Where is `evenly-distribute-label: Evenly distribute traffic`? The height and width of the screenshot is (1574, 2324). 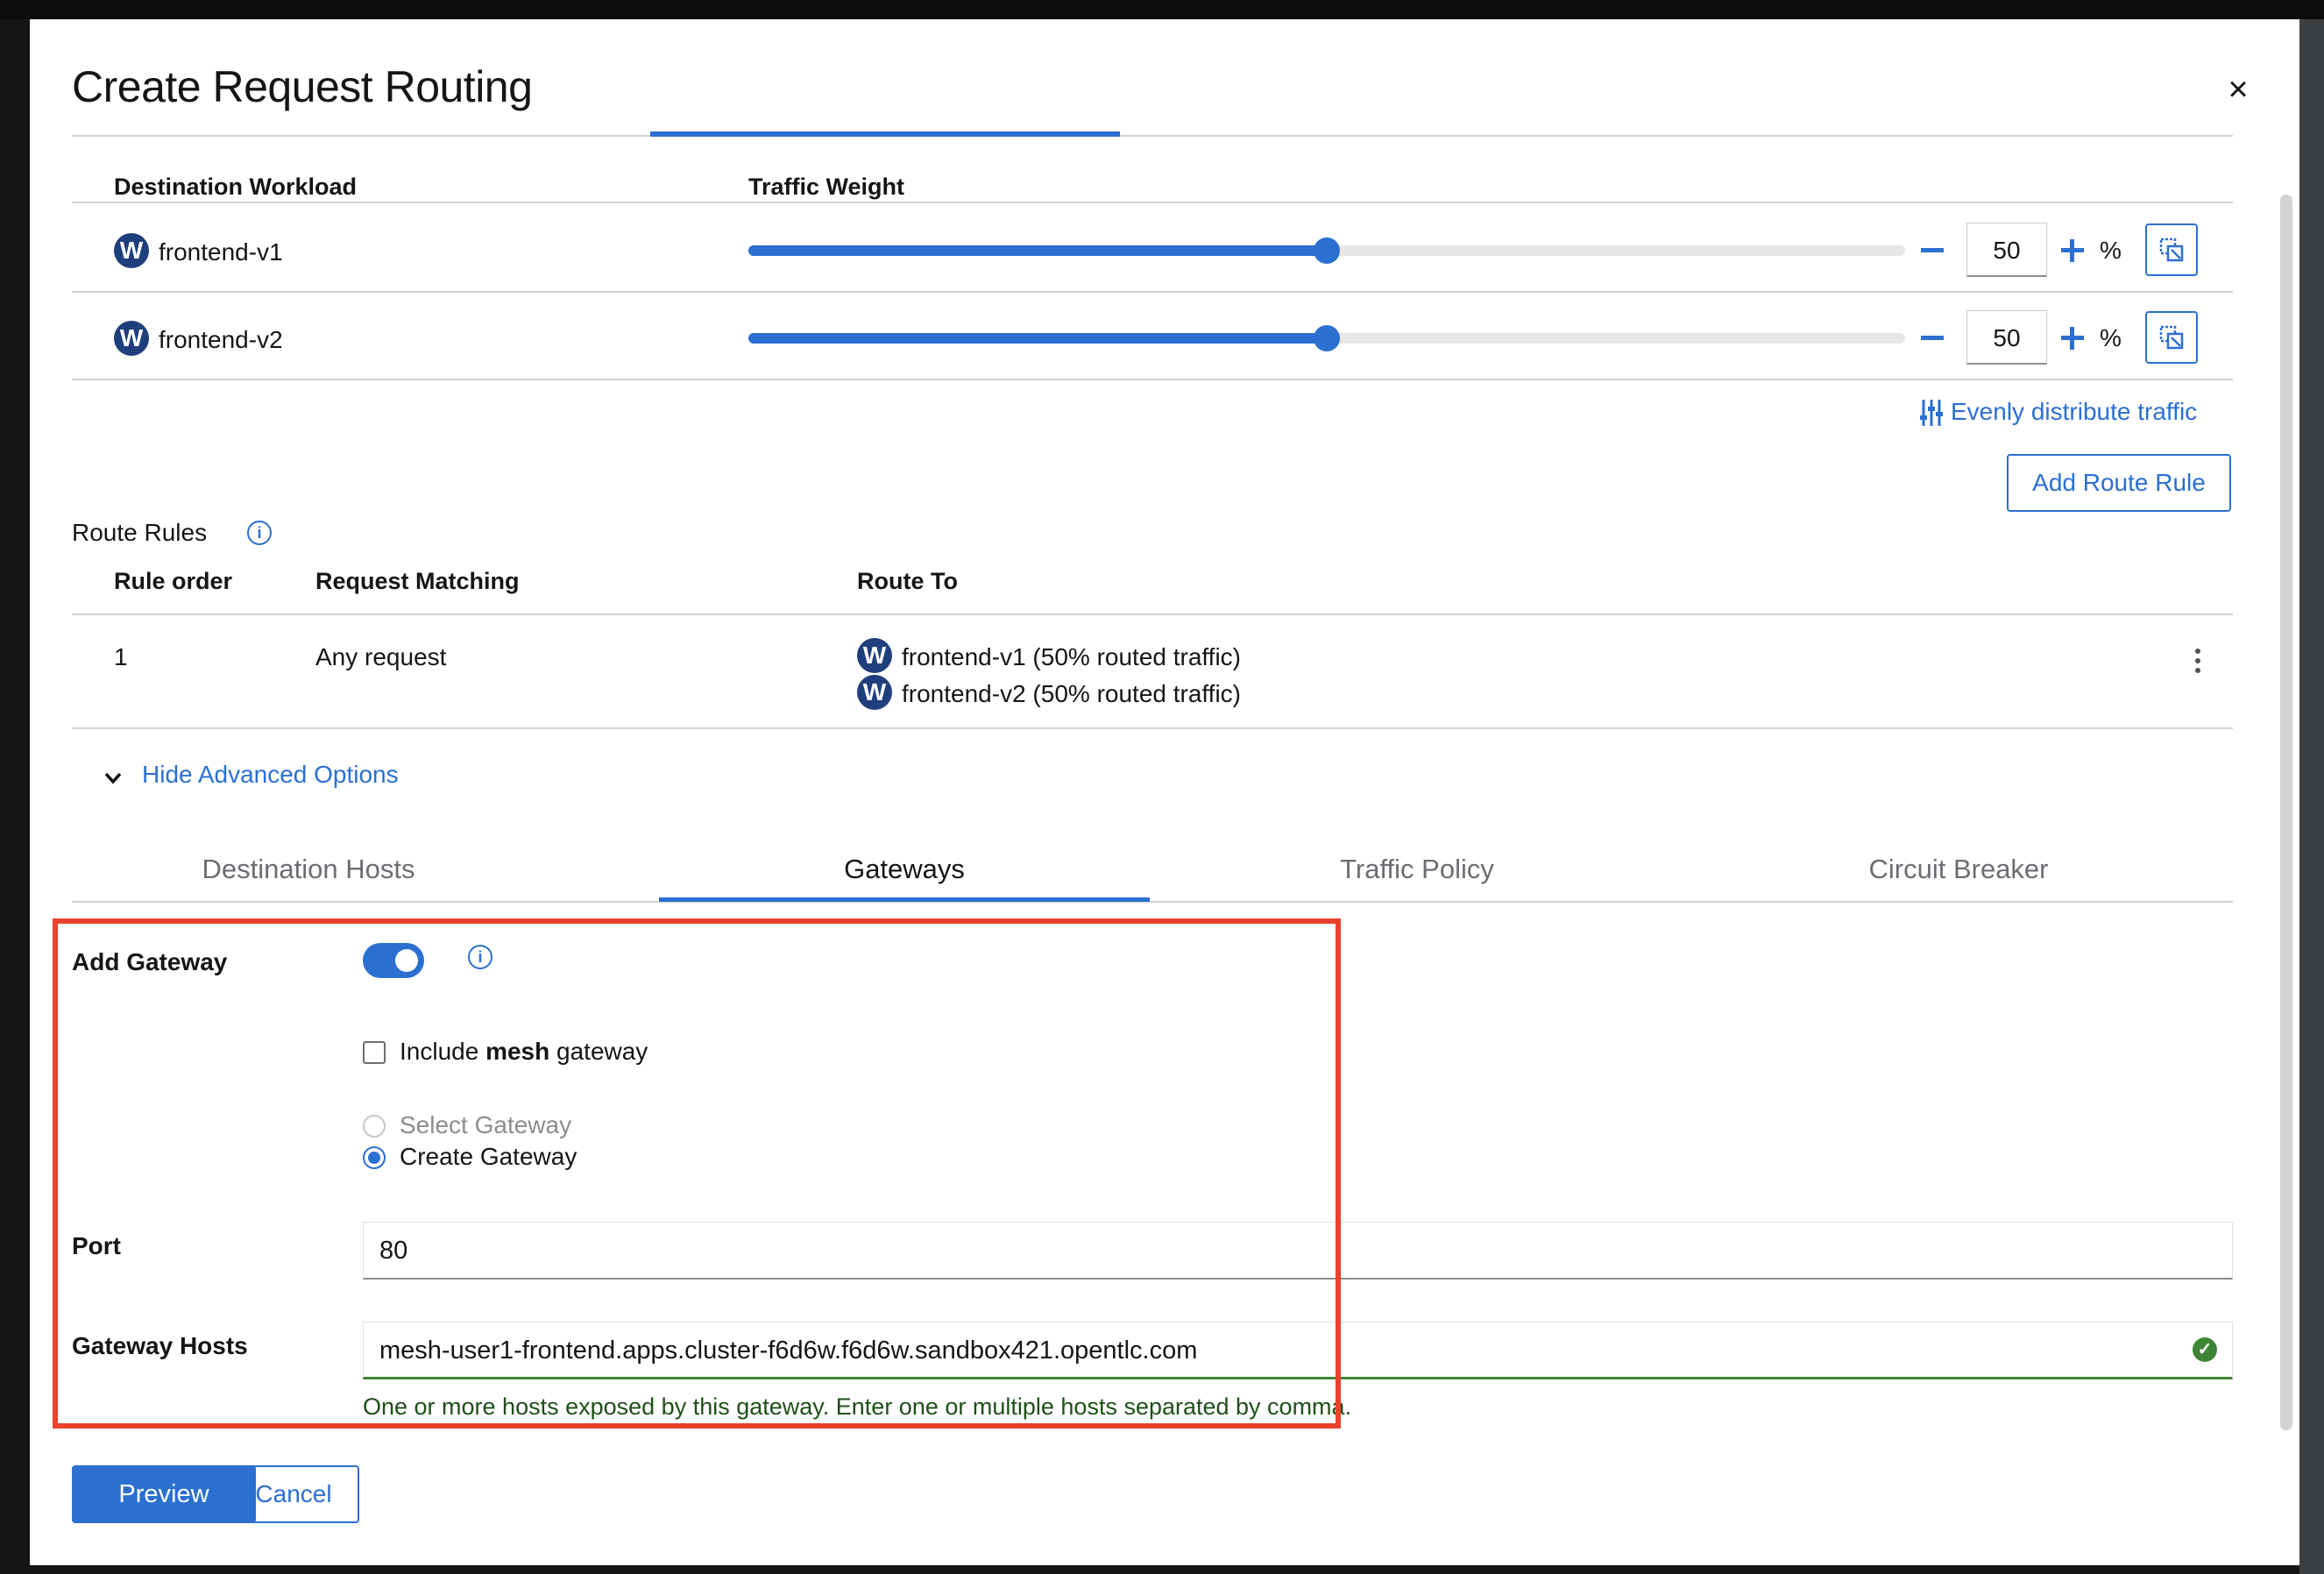
evenly-distribute-label: Evenly distribute traffic is located at coordinates (2074, 412).